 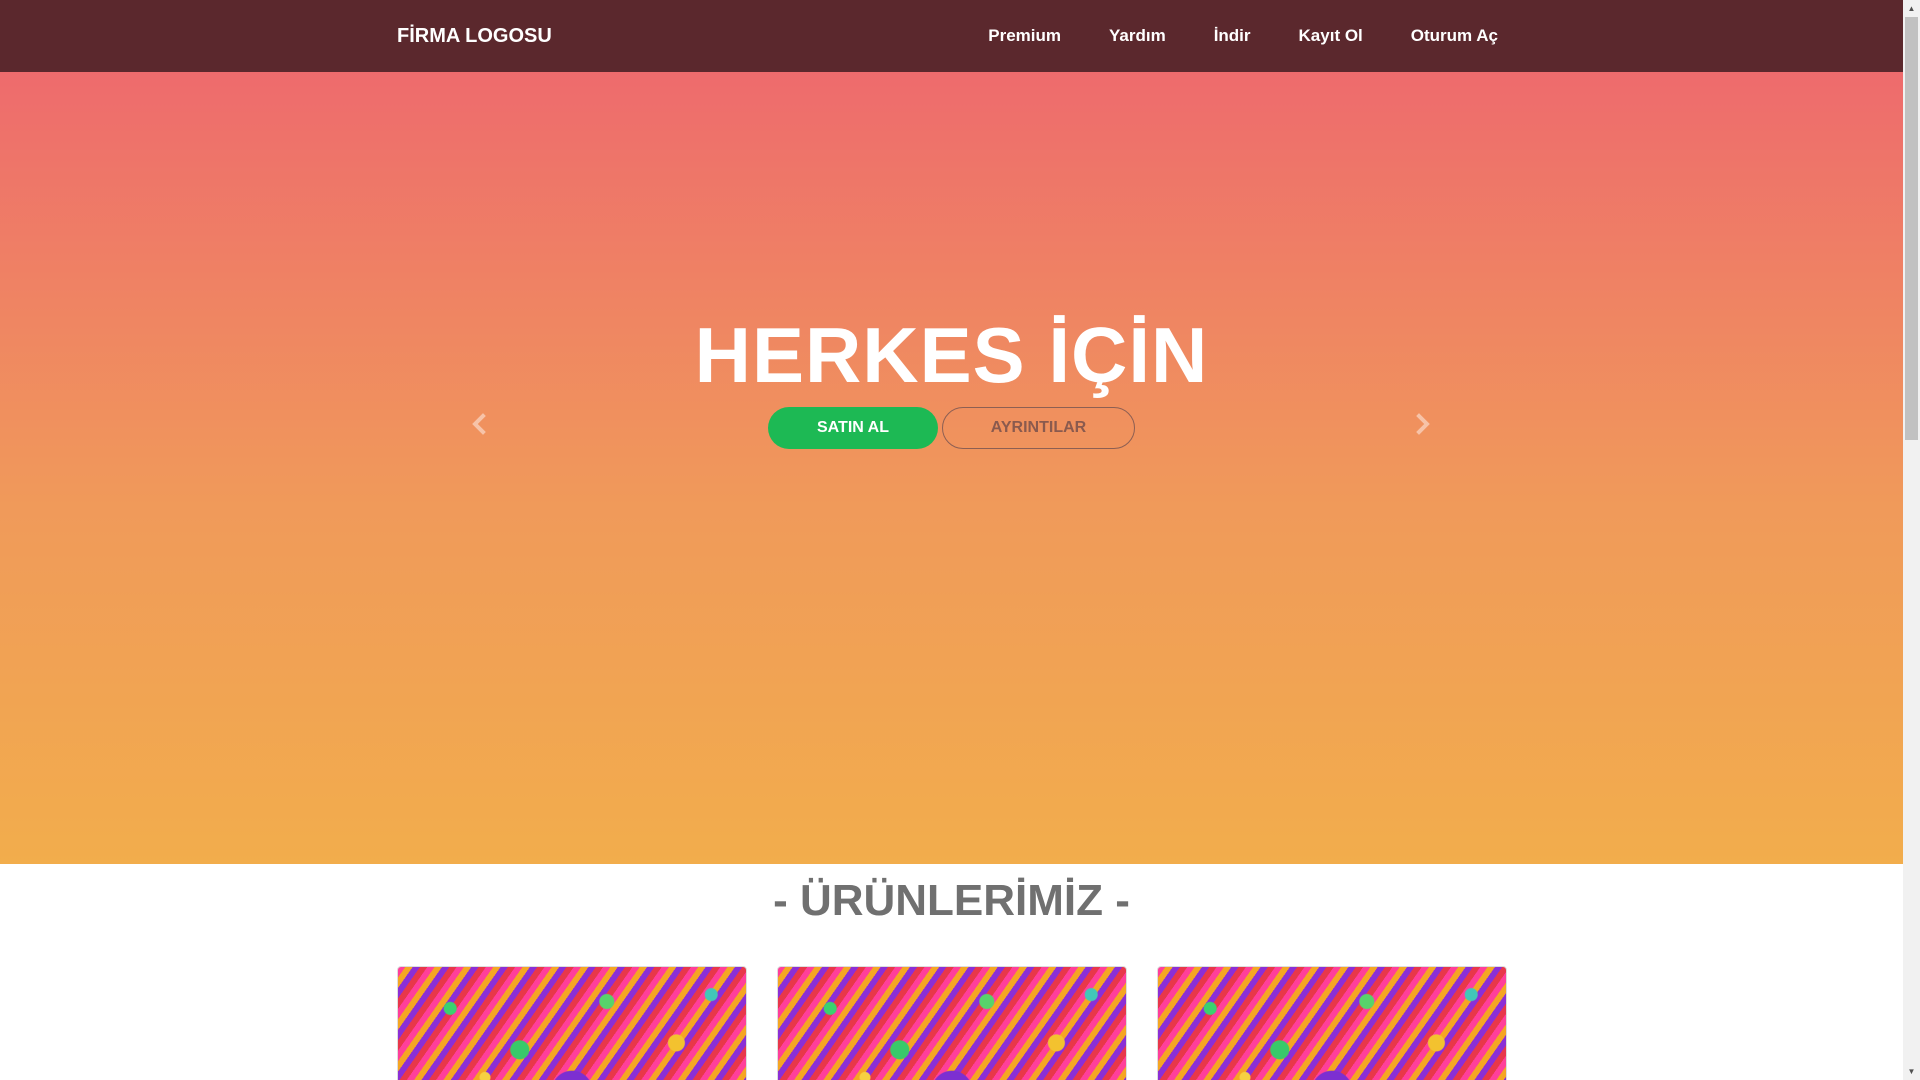 I want to click on hero-title: HERKES İÇİN, so click(x=951, y=355).